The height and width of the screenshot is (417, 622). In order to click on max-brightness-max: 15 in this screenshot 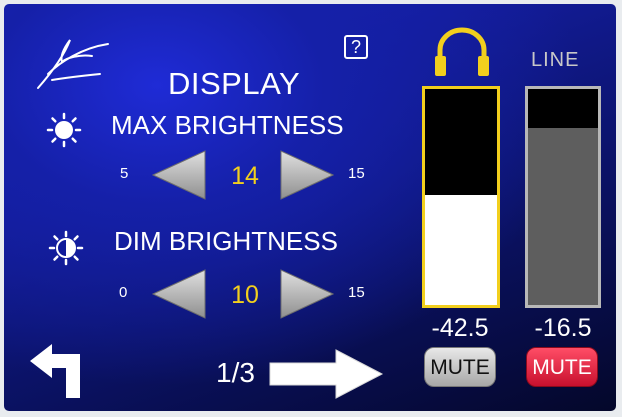, I will do `click(356, 173)`.